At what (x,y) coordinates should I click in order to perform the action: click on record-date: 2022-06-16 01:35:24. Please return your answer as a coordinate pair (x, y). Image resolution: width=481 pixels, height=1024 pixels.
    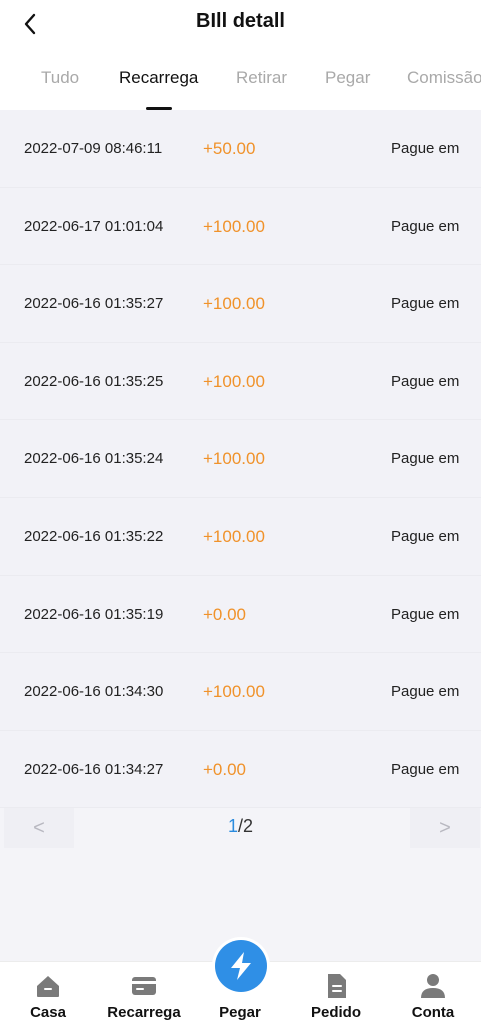
    Looking at the image, I should click on (94, 459).